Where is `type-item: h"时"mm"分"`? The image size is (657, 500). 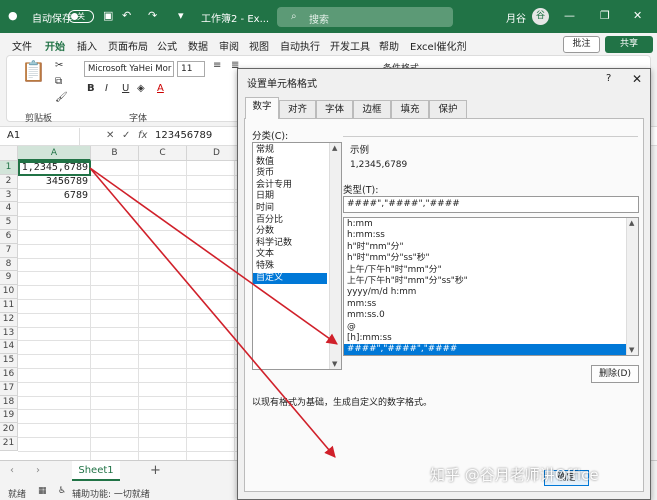
type-item: h"时"mm"分" is located at coordinates (485, 247).